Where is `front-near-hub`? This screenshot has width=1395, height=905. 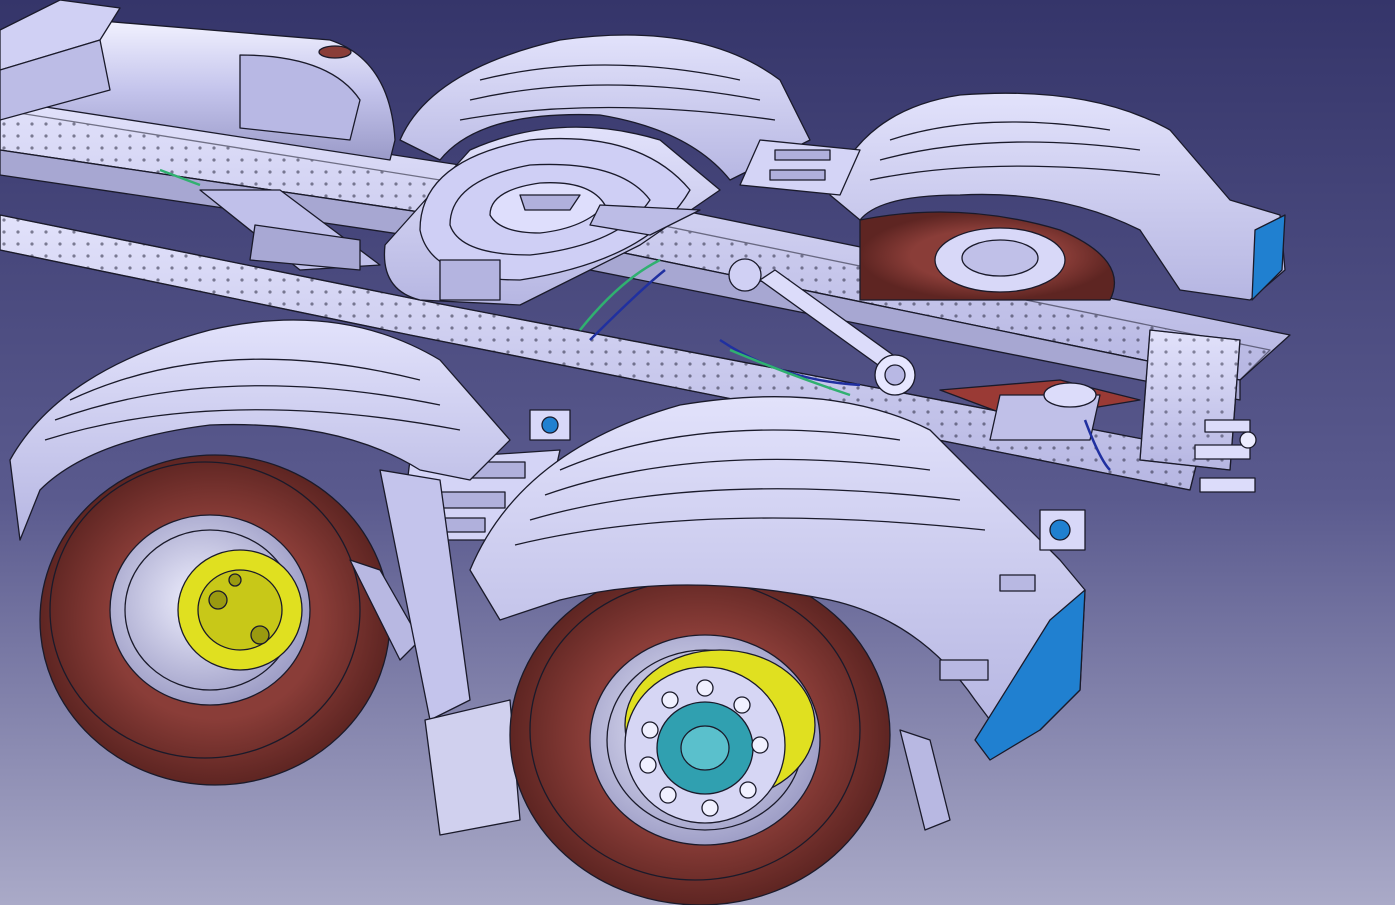
front-near-hub is located at coordinates (240, 610).